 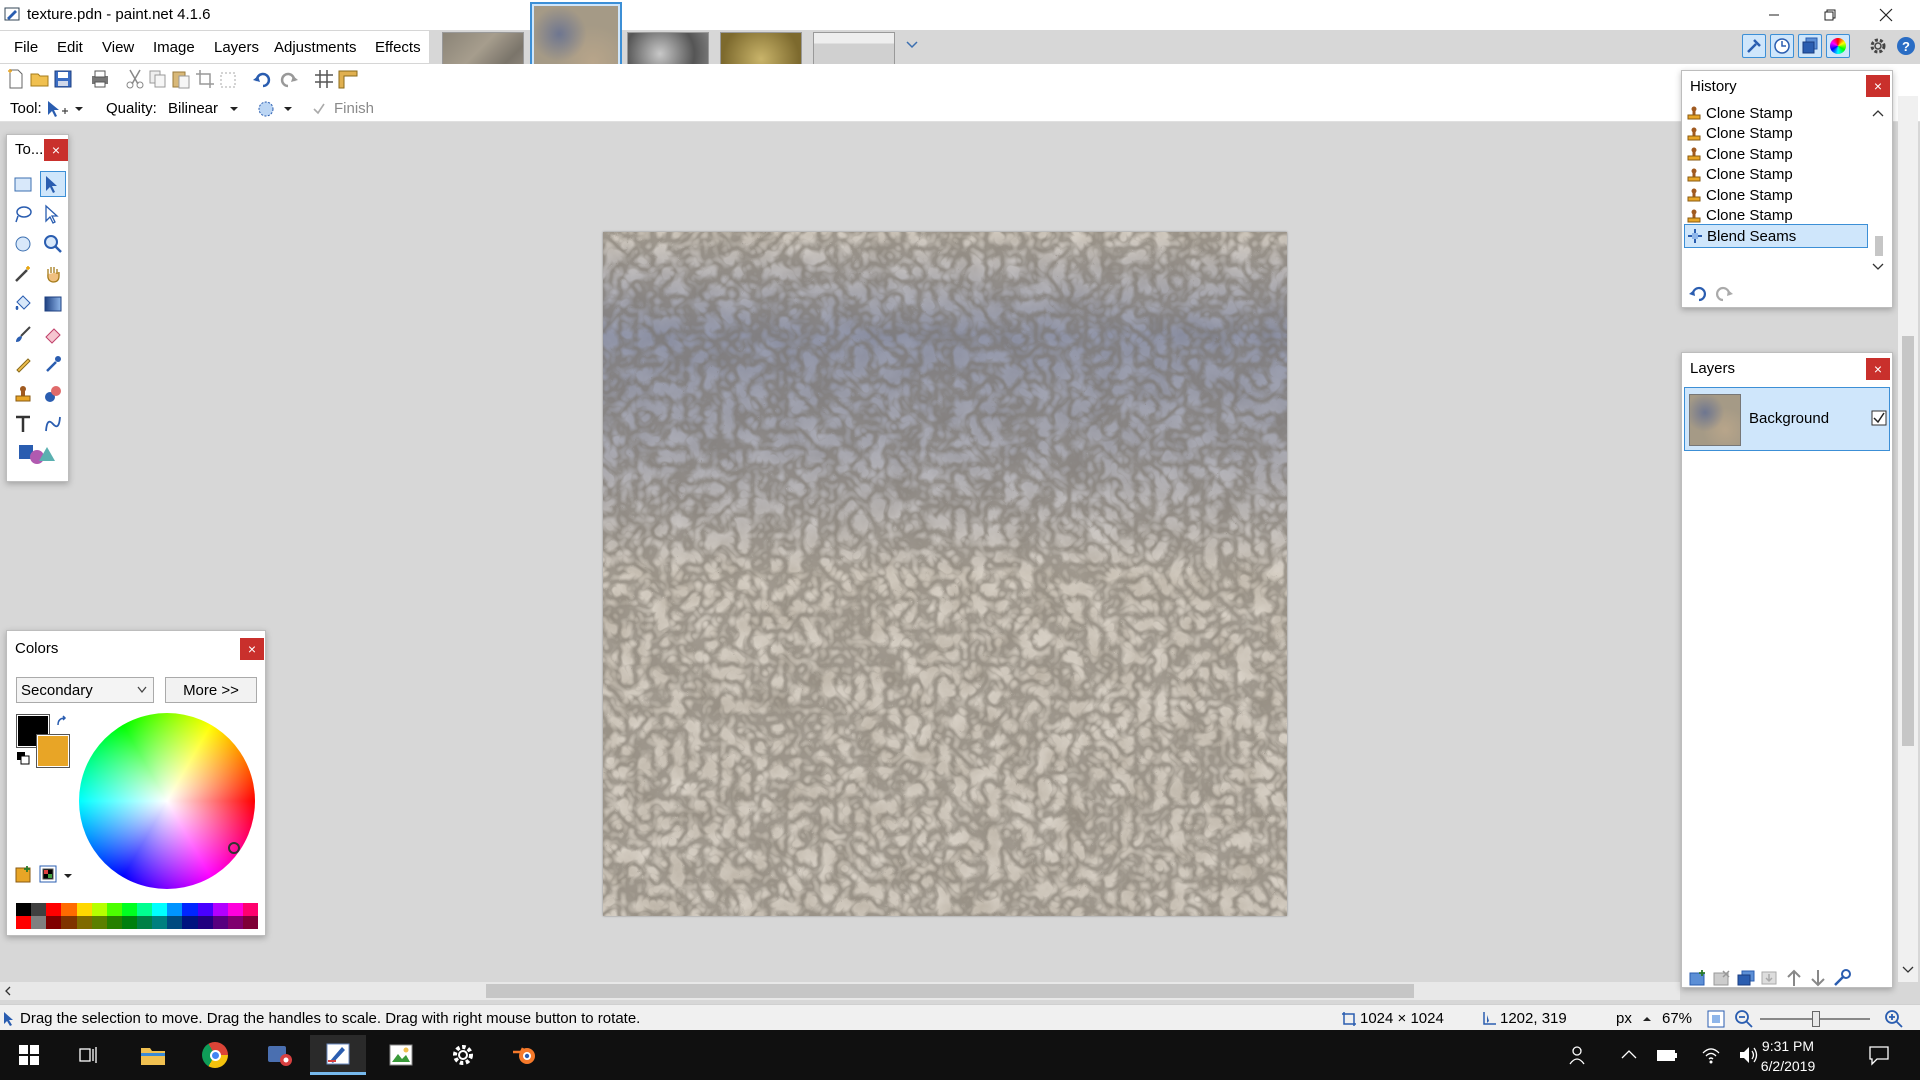 I want to click on rulers-icon, so click(x=348, y=79).